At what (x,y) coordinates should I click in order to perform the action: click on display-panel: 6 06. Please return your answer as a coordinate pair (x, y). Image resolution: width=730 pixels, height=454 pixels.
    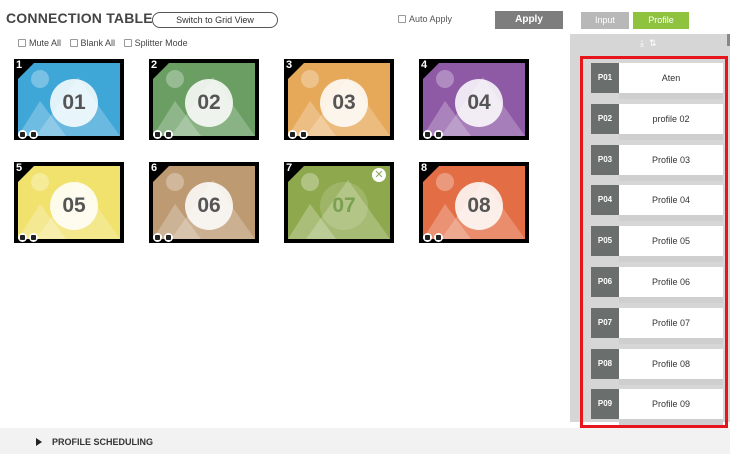
    Looking at the image, I should click on (204, 202).